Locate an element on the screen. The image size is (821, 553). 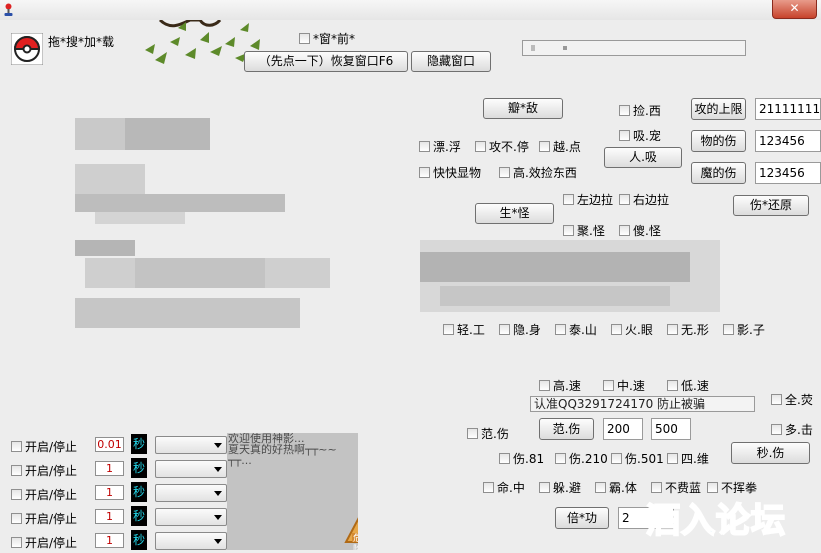
phys-damage-field: 123456 is located at coordinates (788, 141).